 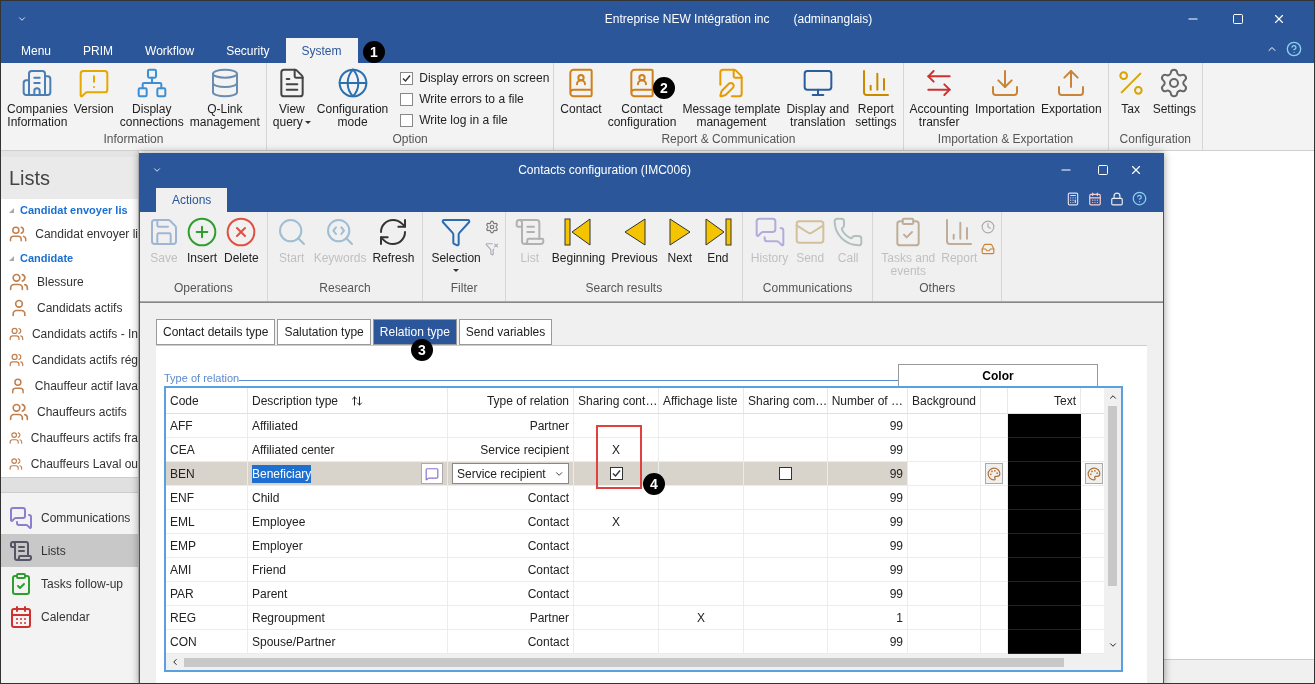 What do you see at coordinates (74, 210) in the screenshot?
I see `tree-group: Candidat envoyer lis` at bounding box center [74, 210].